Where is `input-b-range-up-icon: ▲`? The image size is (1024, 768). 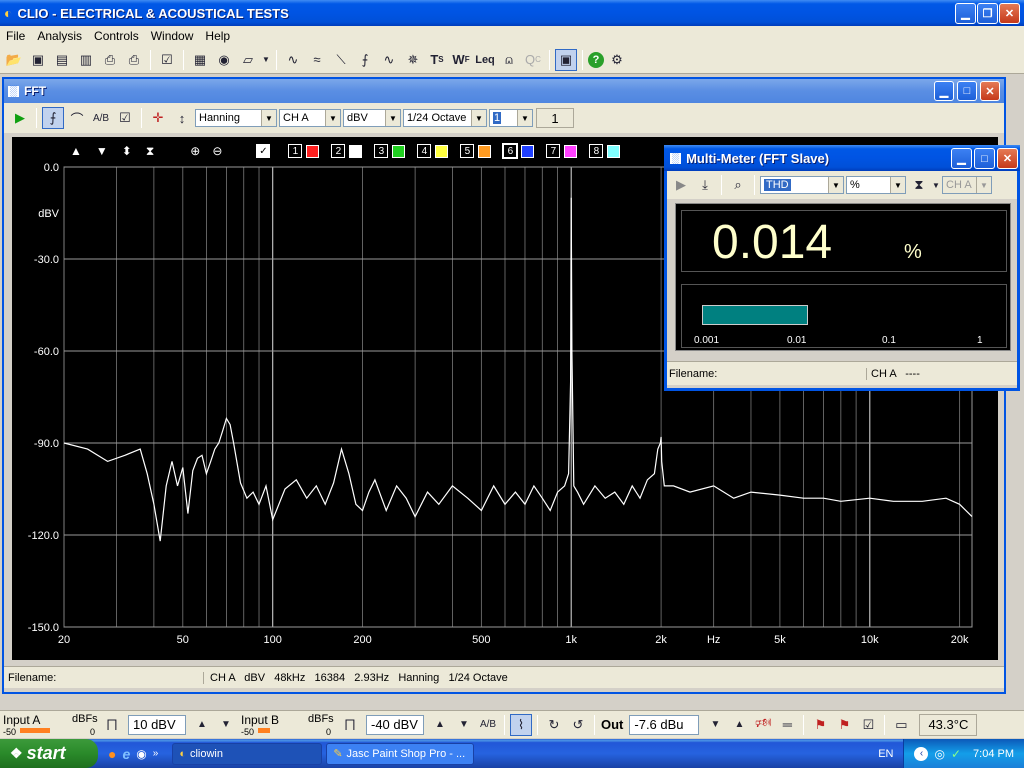 input-b-range-up-icon: ▲ is located at coordinates (440, 725).